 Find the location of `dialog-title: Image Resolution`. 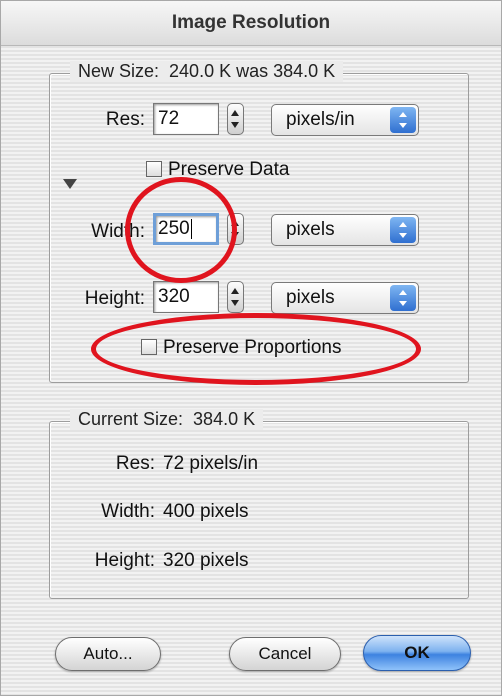

dialog-title: Image Resolution is located at coordinates (251, 22).